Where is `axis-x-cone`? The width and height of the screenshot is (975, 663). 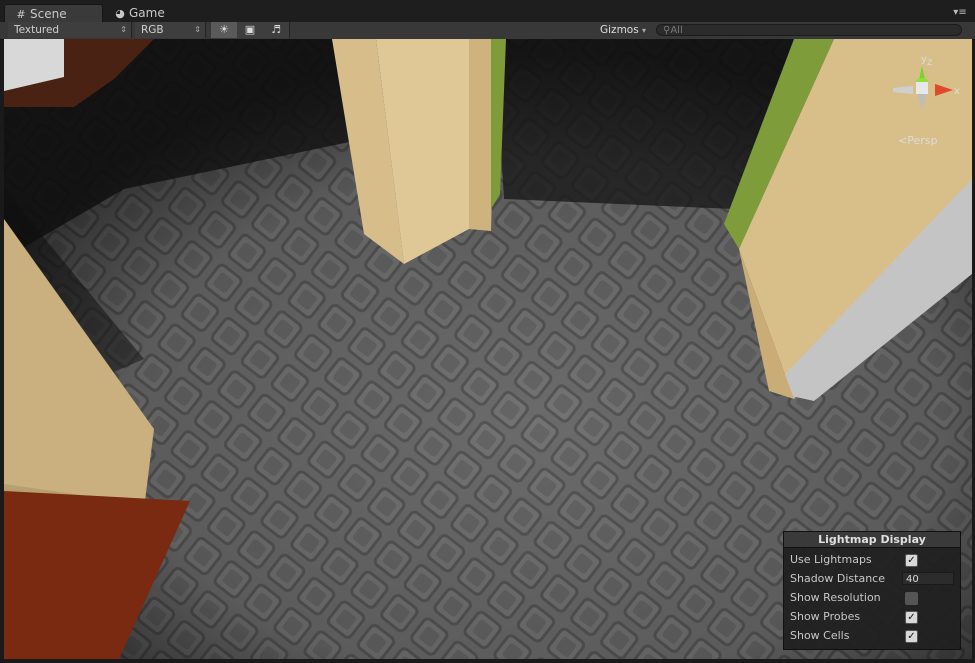
axis-x-cone is located at coordinates (944, 90).